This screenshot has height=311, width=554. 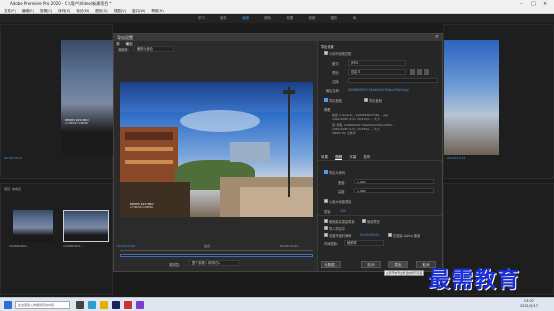 What do you see at coordinates (339, 157) in the screenshot?
I see `tab-video: 视频` at bounding box center [339, 157].